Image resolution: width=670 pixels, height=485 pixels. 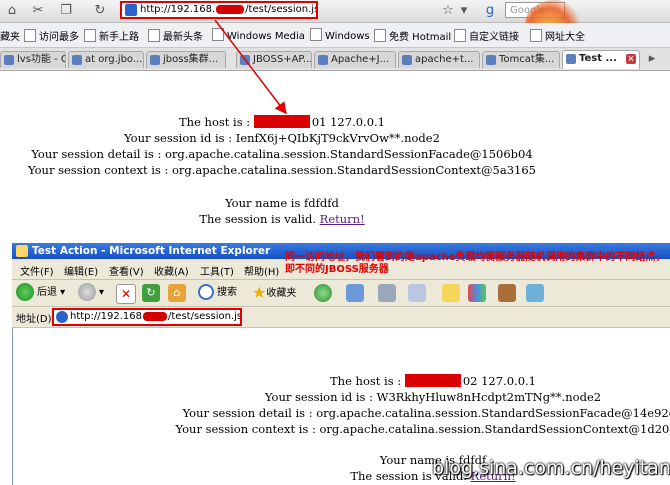 I want to click on ie-url-input: http://192.168/test/session.jsp, so click(x=147, y=317).